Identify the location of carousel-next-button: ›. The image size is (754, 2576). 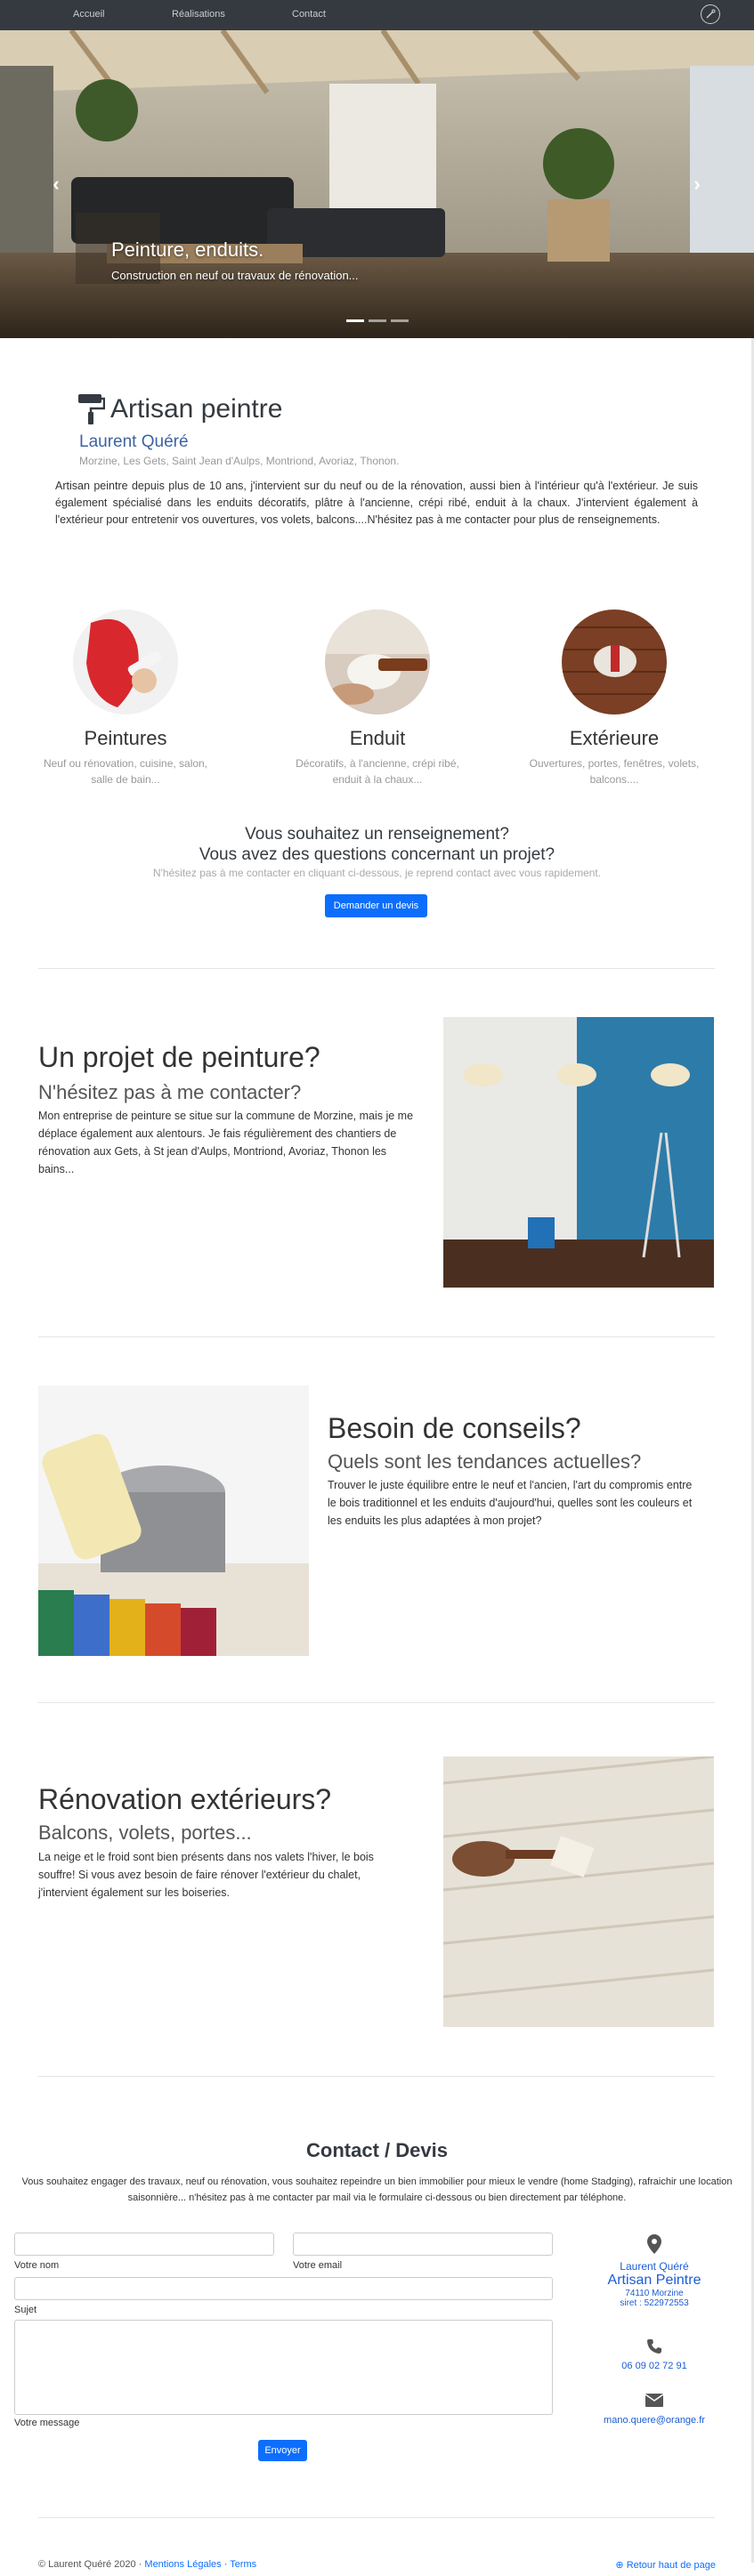
(697, 186).